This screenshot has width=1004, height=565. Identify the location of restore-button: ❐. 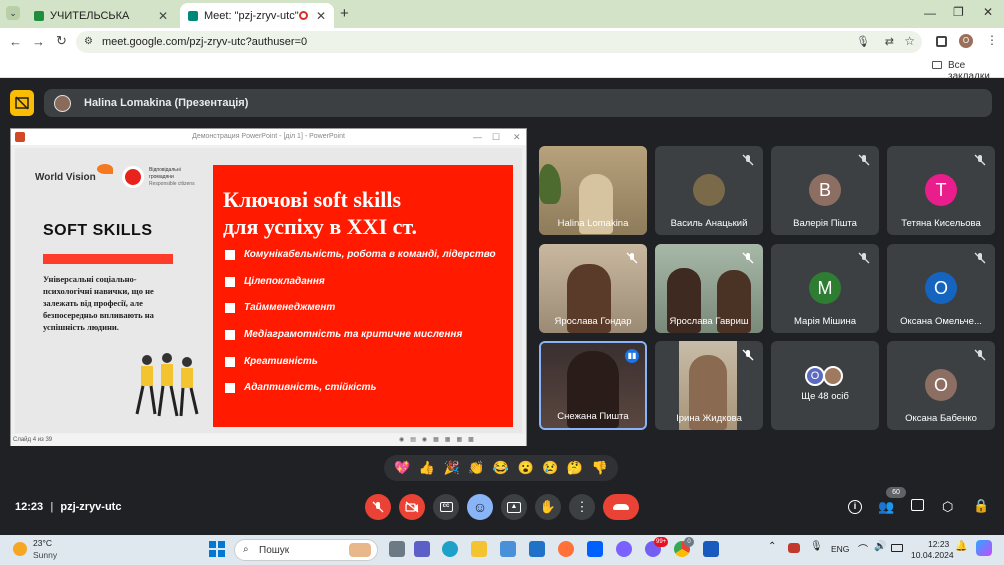
(958, 12).